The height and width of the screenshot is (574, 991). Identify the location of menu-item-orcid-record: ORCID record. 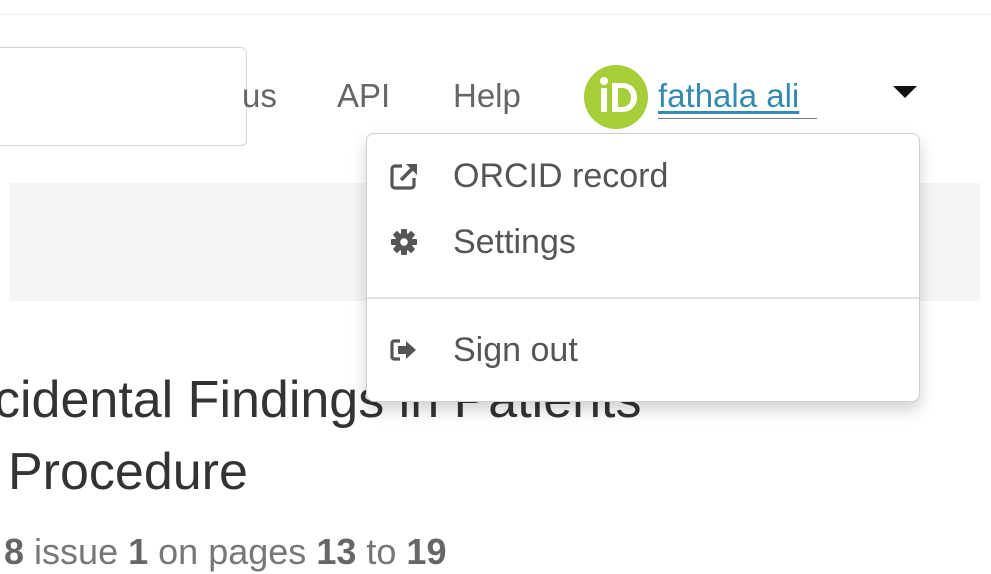
(643, 176).